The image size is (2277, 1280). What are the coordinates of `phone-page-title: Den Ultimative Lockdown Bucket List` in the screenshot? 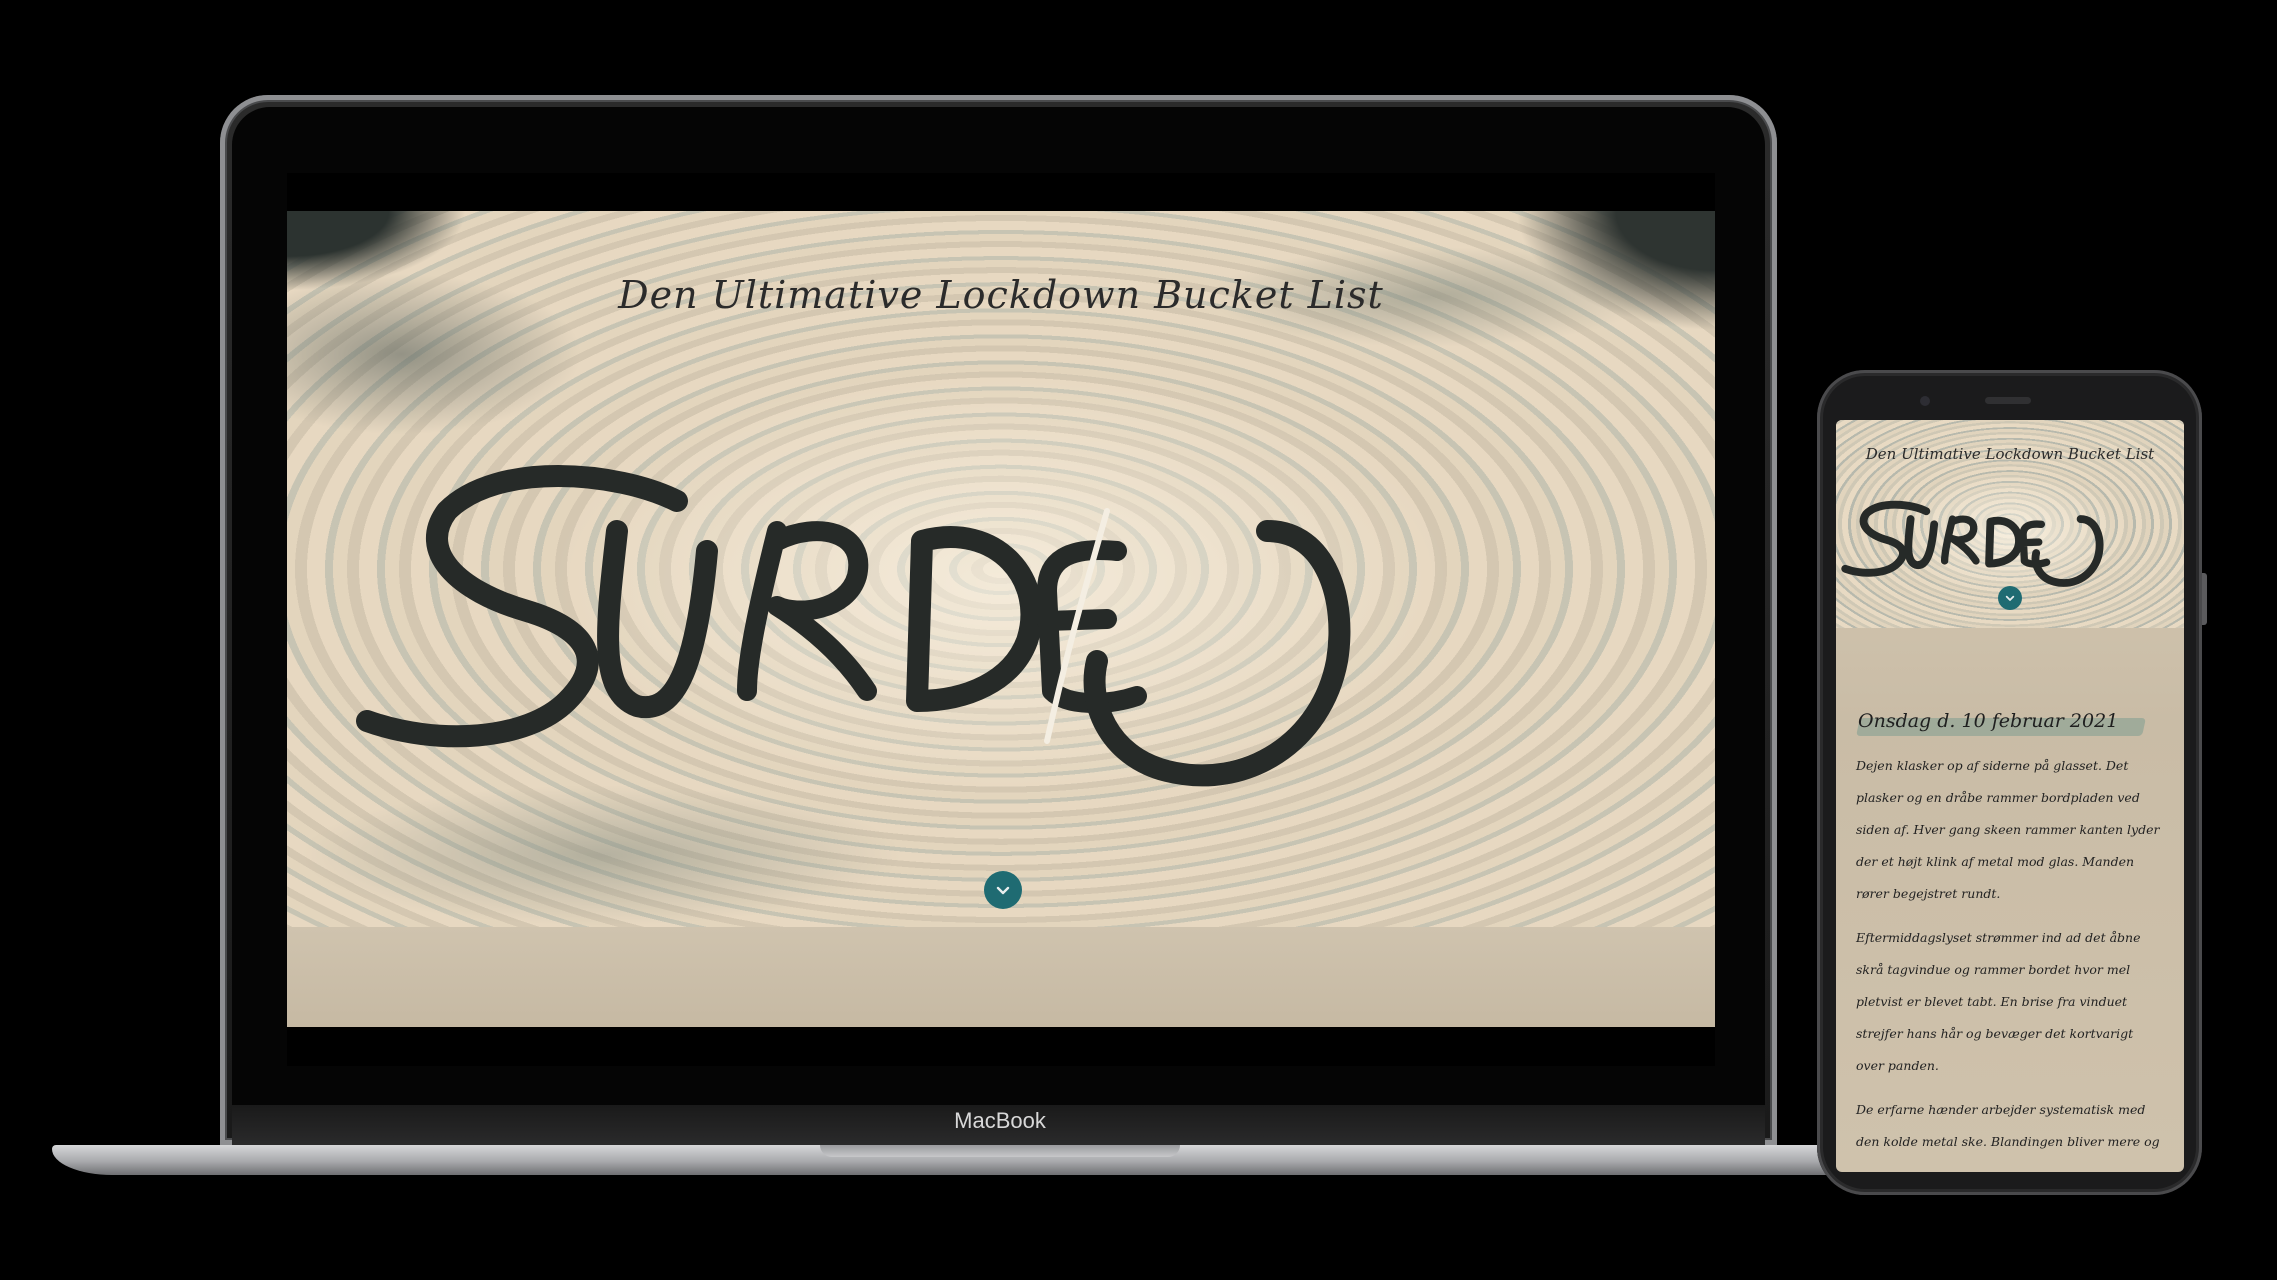 It's located at (2010, 454).